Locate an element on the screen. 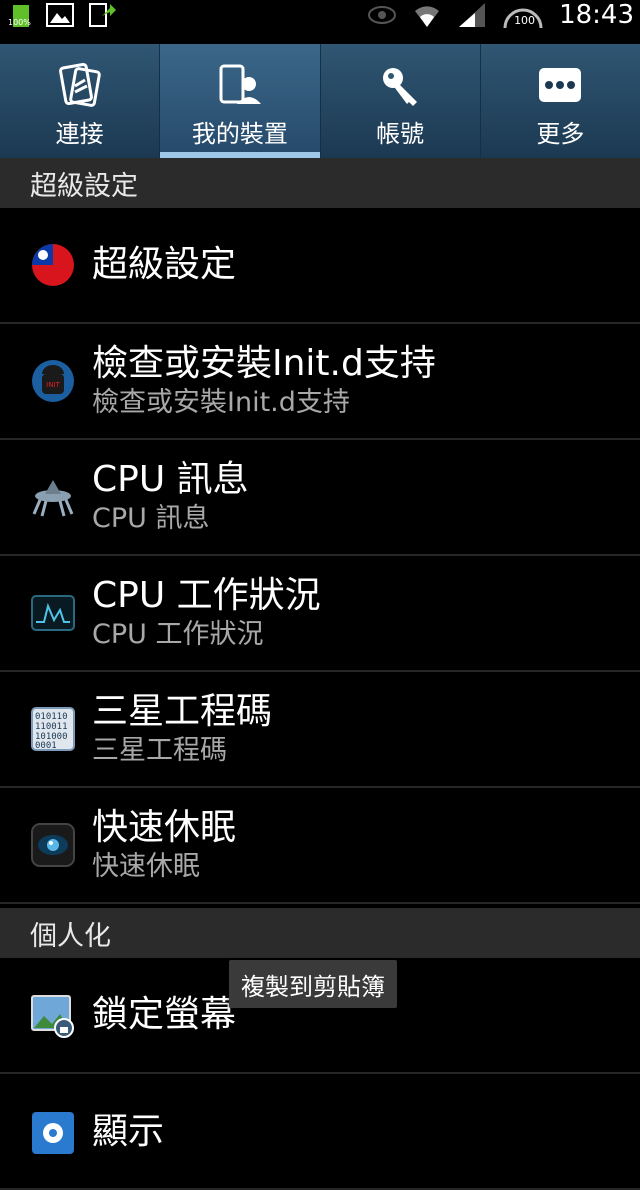 The image size is (640, 1190). tab-label: 更多 is located at coordinates (560, 134).